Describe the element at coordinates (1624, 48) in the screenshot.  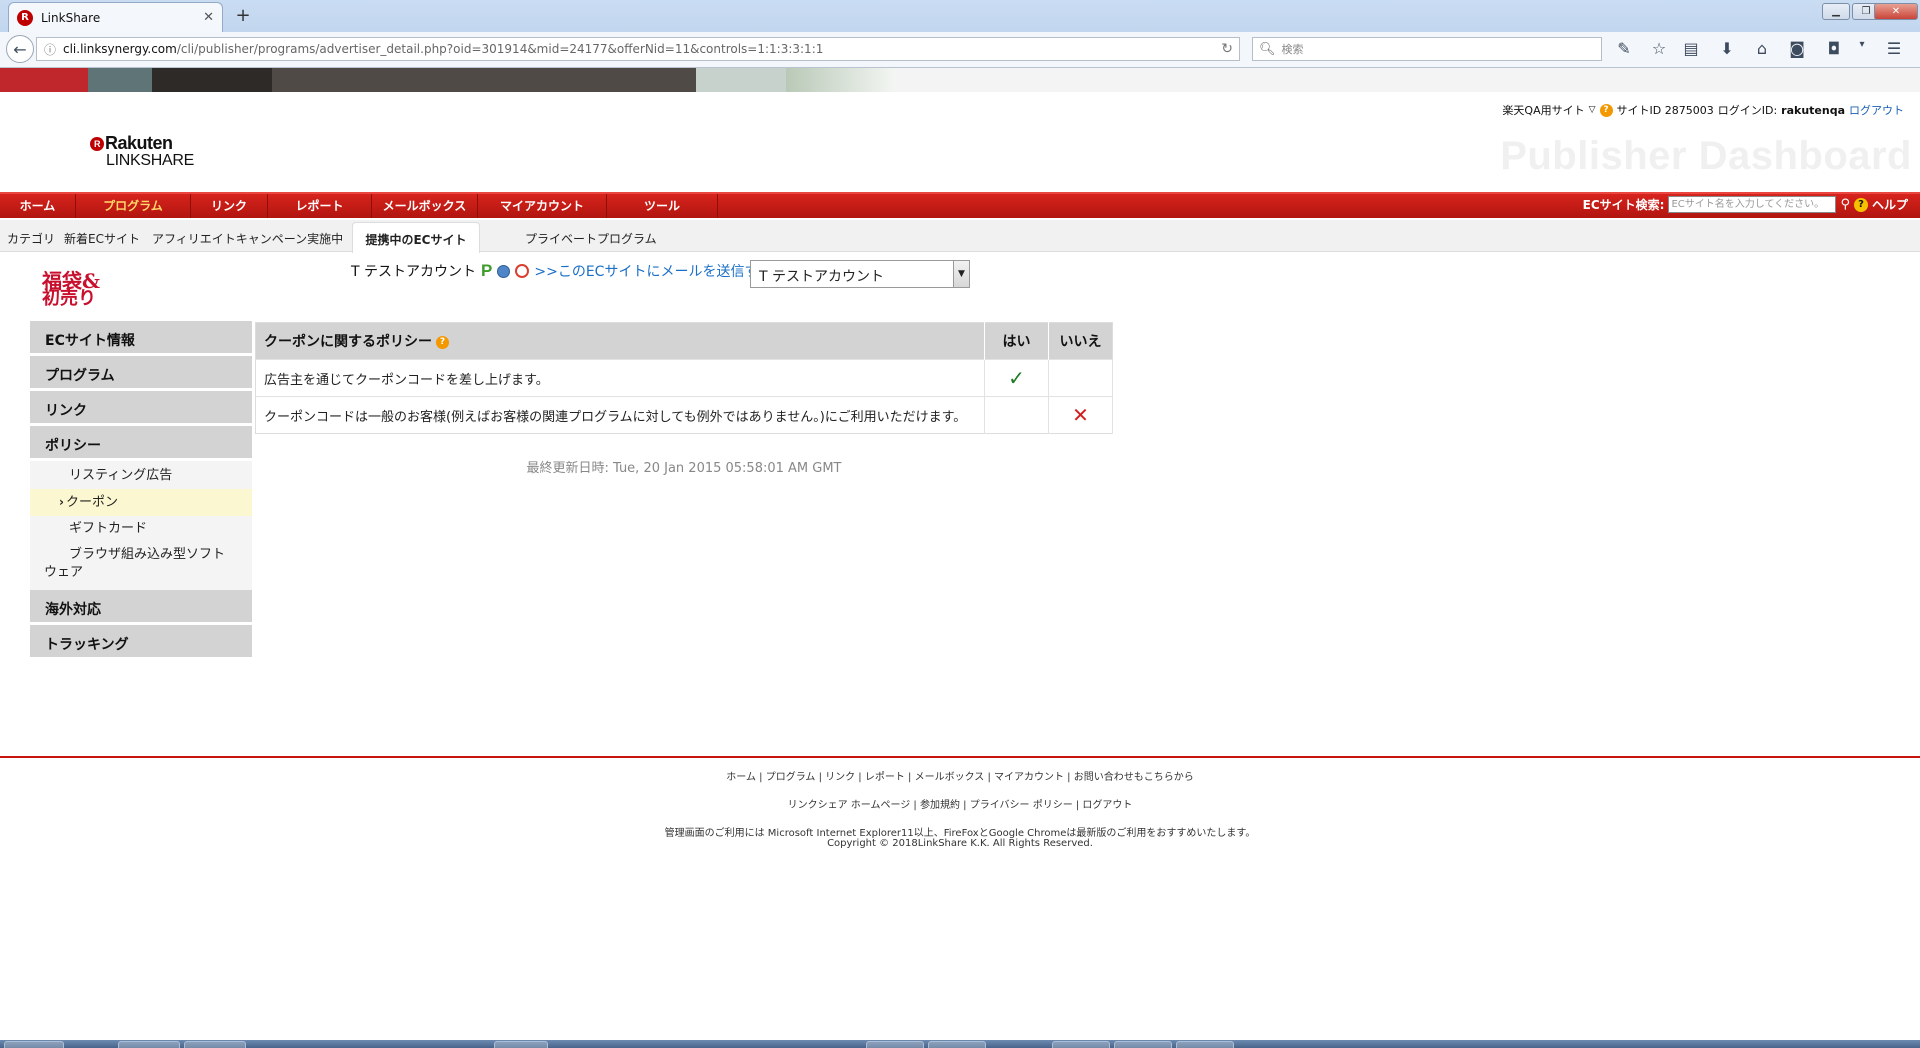
I see `reader-icon: ✎` at that location.